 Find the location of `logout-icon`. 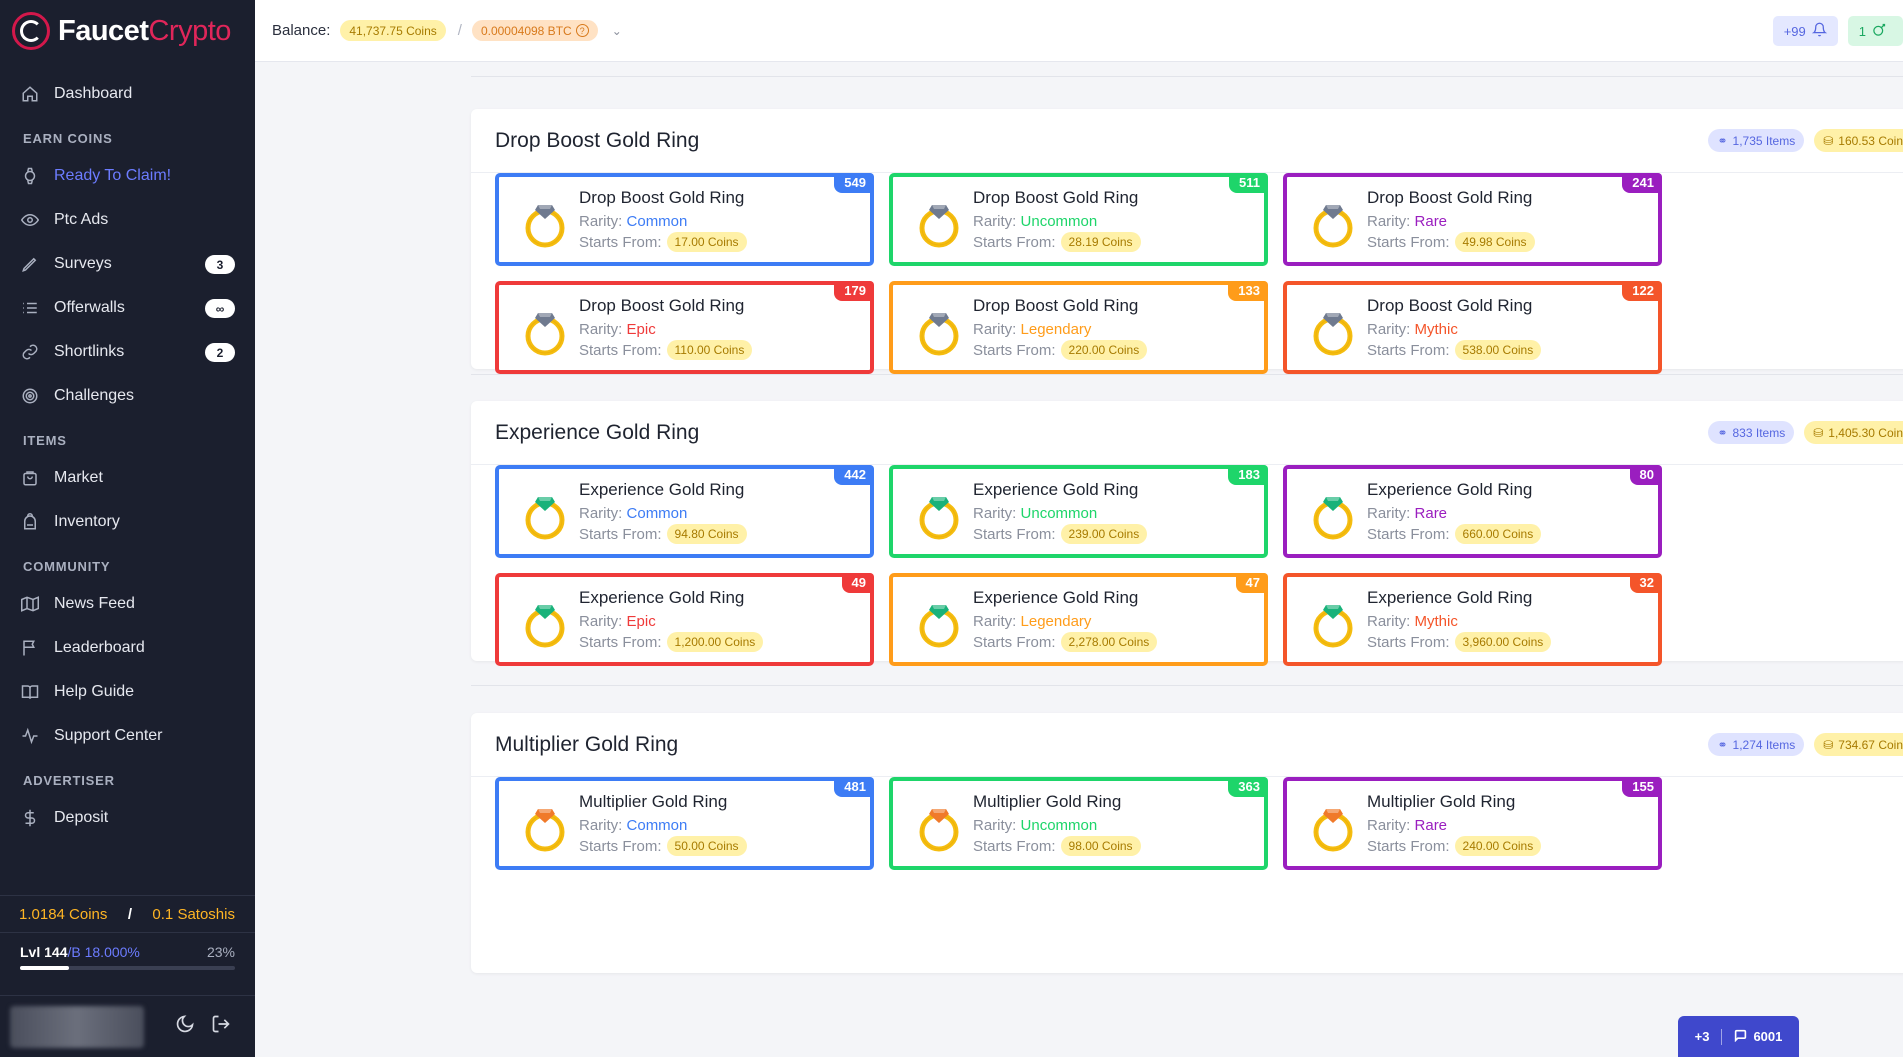

logout-icon is located at coordinates (221, 1027).